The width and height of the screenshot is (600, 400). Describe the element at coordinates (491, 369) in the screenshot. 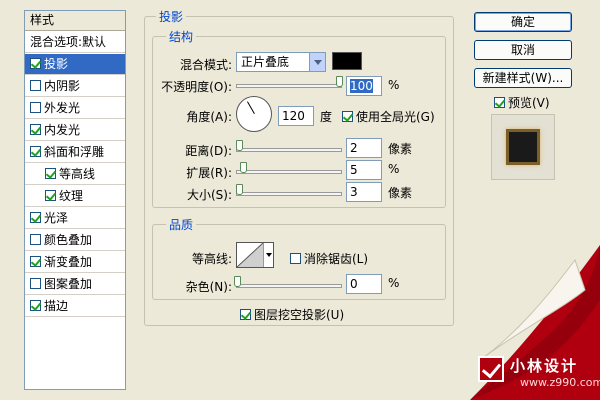

I see `brand-logo-icon` at that location.